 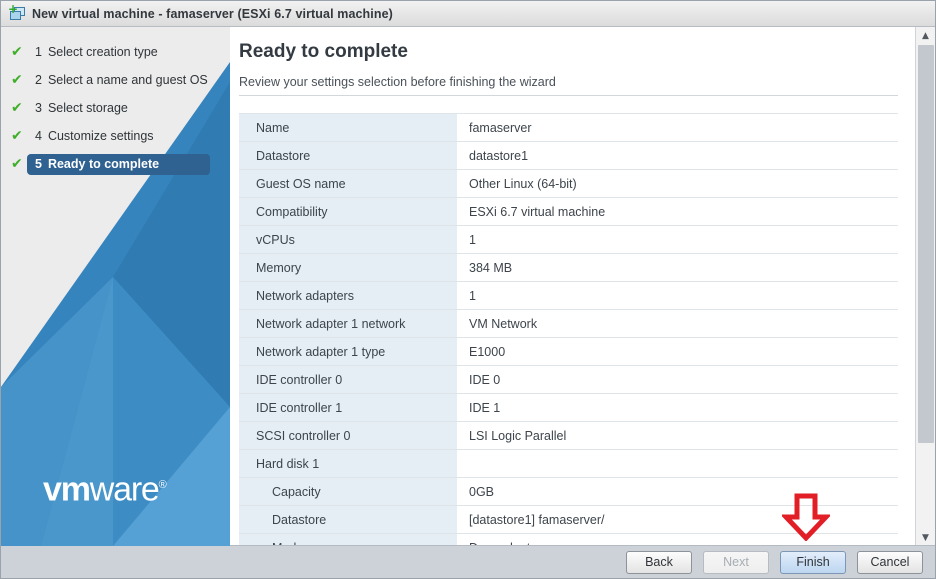 I want to click on table-row: Datastore [datastore1] famaserver/, so click(x=568, y=520).